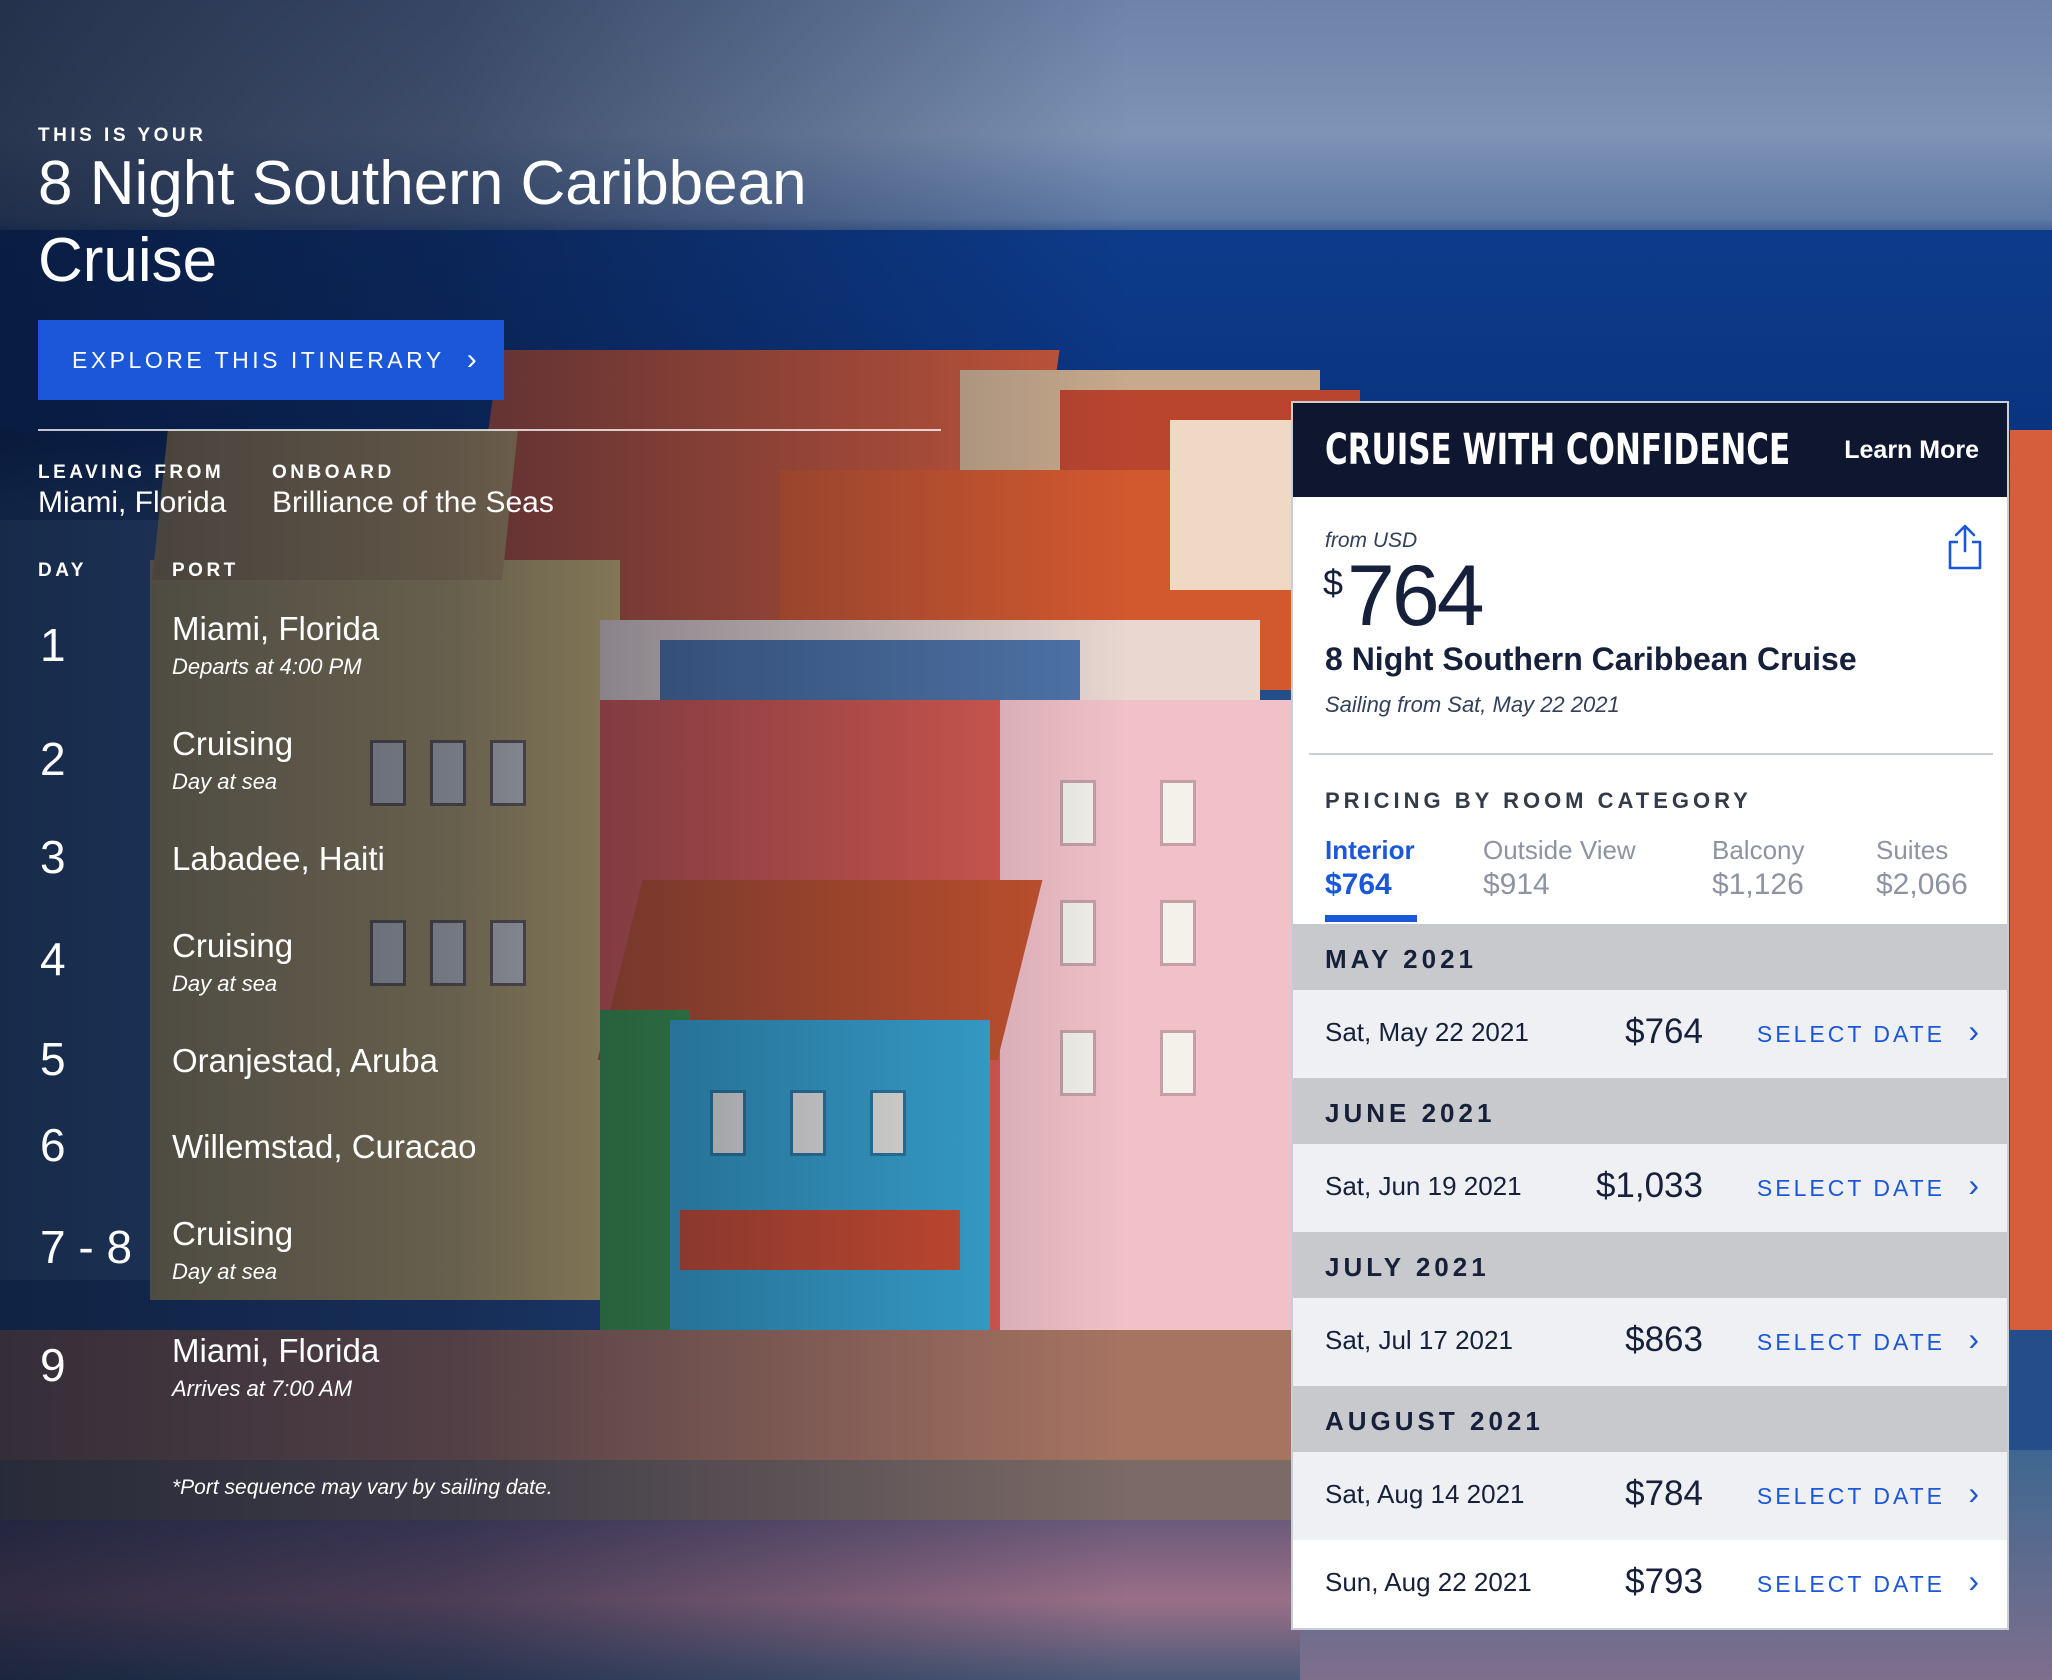 The height and width of the screenshot is (1680, 2052). I want to click on date-row: Sat, Jun 19 2021 $1,033 SELECT DATE ›, so click(1650, 1188).